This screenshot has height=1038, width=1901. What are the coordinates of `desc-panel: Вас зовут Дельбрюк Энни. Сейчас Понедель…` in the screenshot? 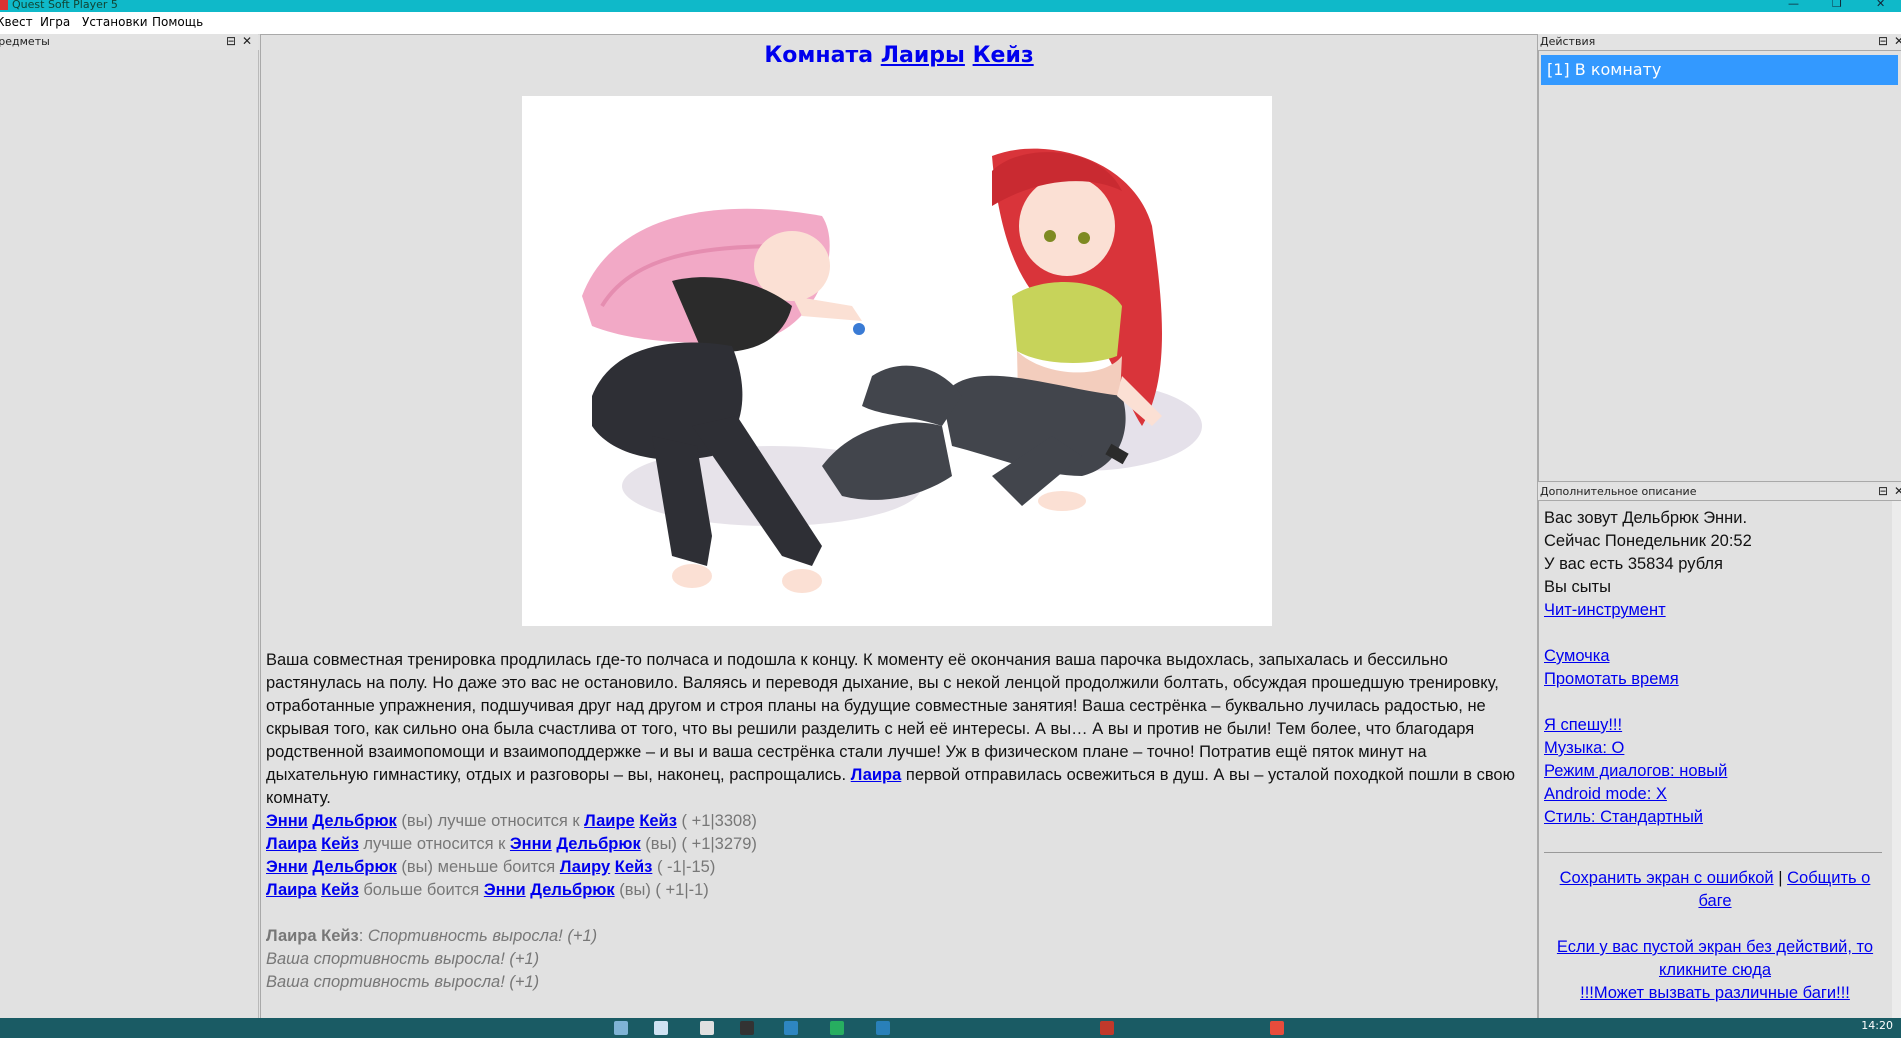 It's located at (1719, 760).